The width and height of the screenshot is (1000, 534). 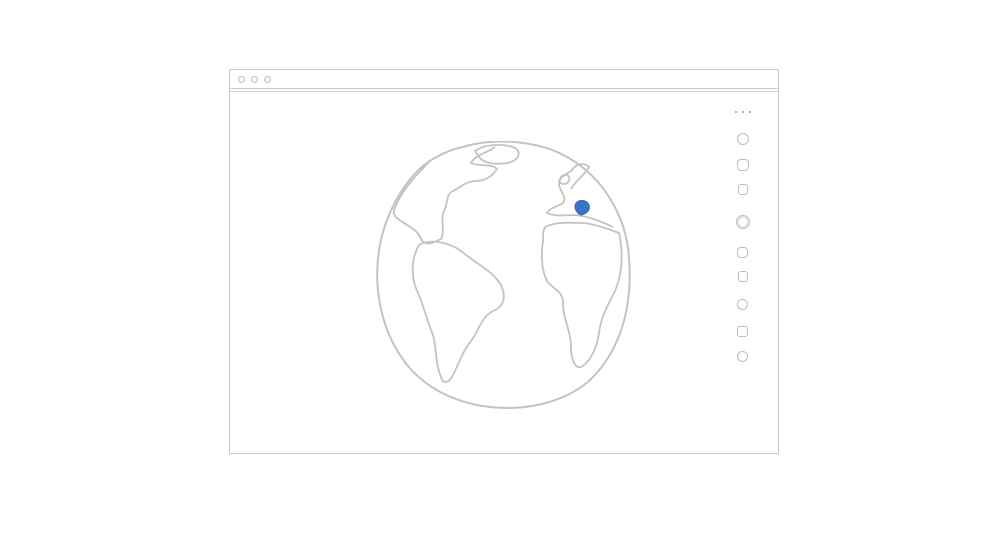 I want to click on minimize-dot, so click(x=254, y=79).